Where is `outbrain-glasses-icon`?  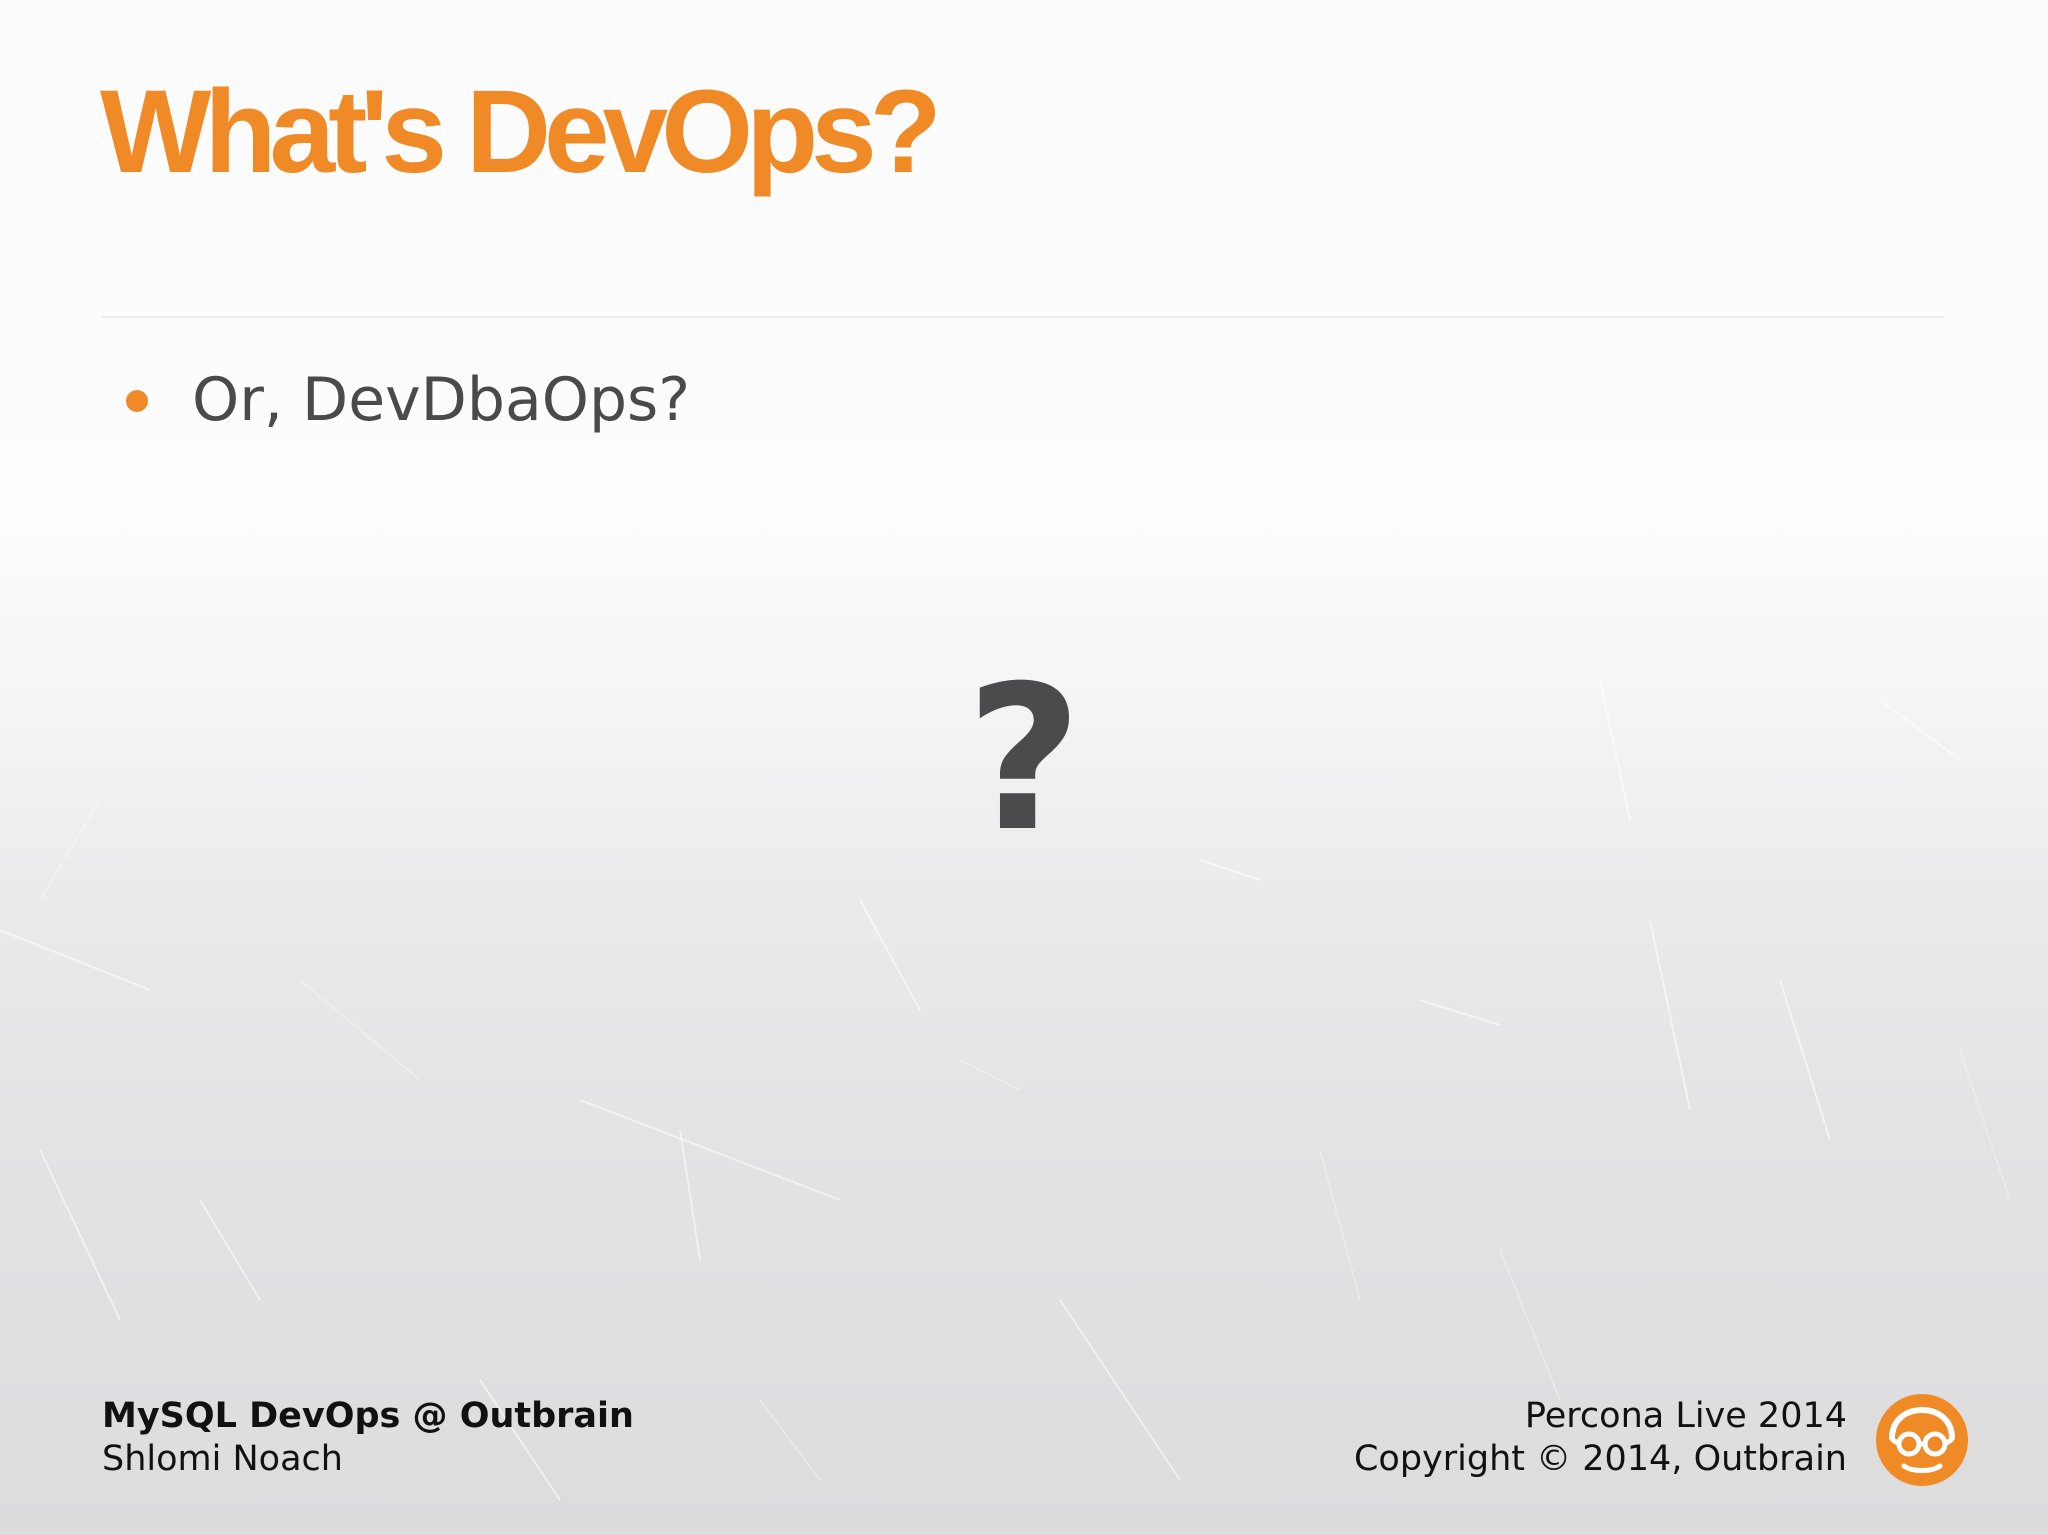
outbrain-glasses-icon is located at coordinates (1922, 1440).